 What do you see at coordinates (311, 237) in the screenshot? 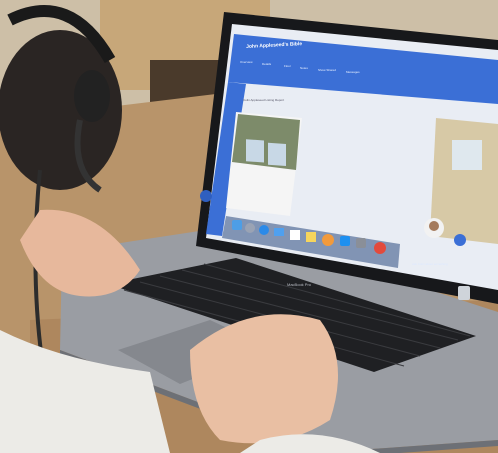
I see `notes-icon` at bounding box center [311, 237].